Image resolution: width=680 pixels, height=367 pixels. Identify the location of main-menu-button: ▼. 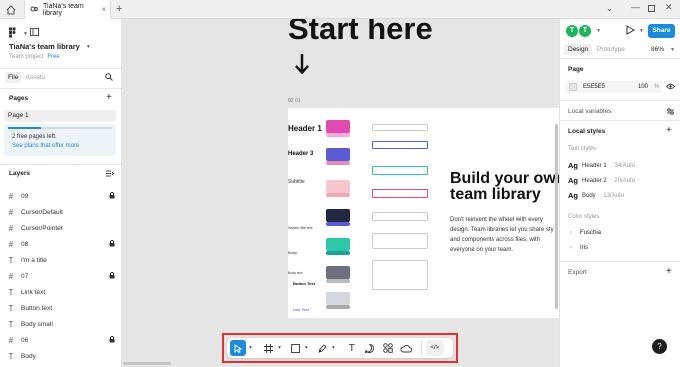
(18, 33).